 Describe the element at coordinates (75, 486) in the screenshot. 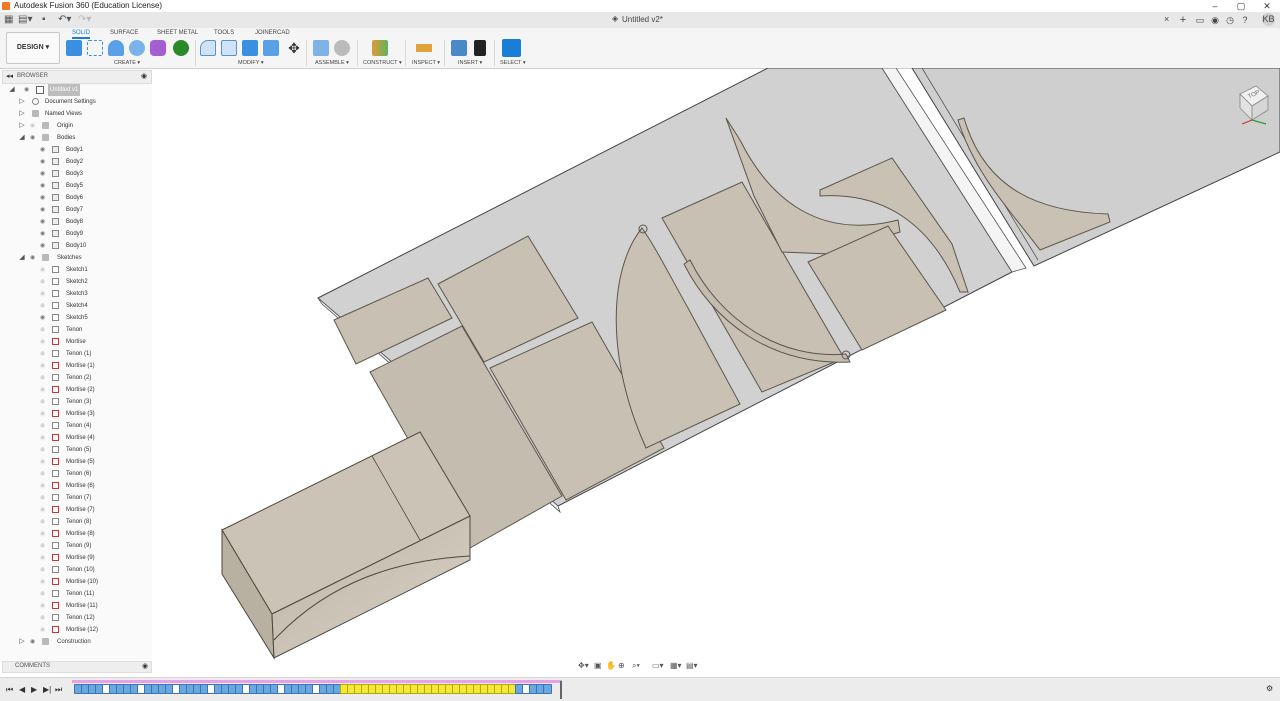

I see `tree-sketch-item: ◉ Mortise (6)` at that location.